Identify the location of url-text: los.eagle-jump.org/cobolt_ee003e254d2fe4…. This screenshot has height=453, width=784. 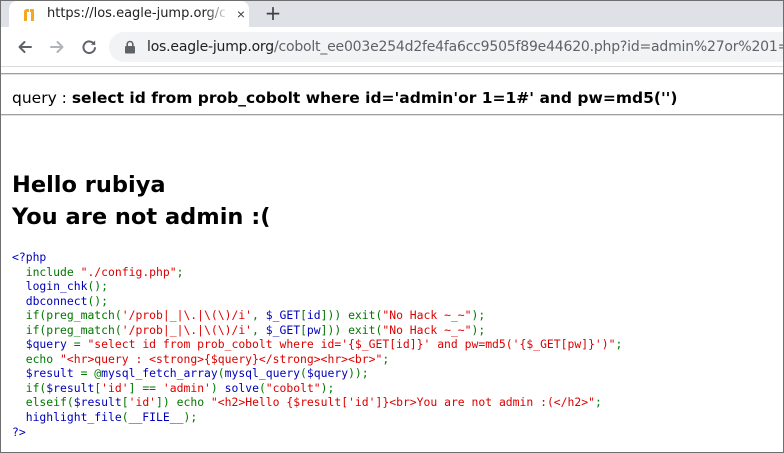
(465, 47).